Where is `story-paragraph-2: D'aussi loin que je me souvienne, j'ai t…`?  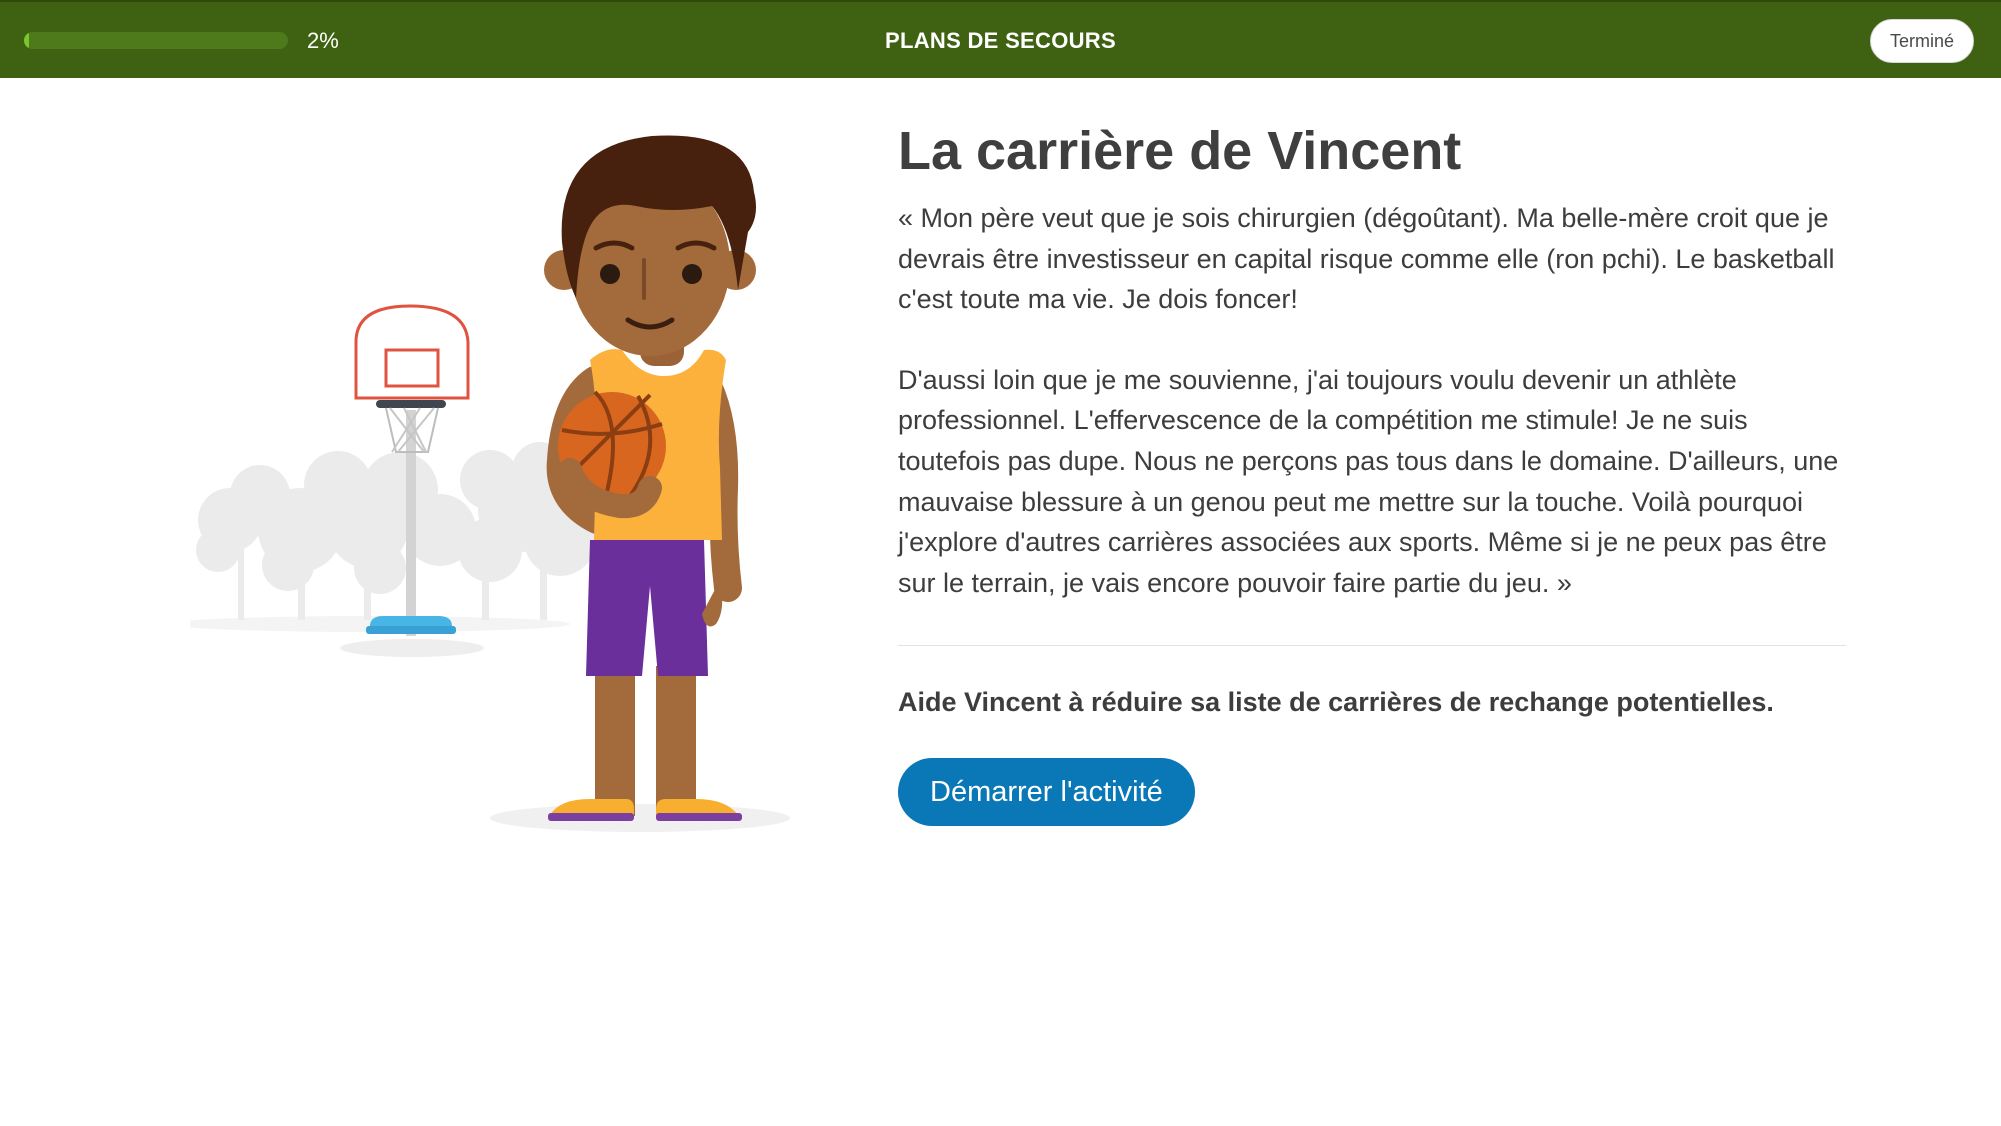 story-paragraph-2: D'aussi loin que je me souvienne, j'ai t… is located at coordinates (1368, 481).